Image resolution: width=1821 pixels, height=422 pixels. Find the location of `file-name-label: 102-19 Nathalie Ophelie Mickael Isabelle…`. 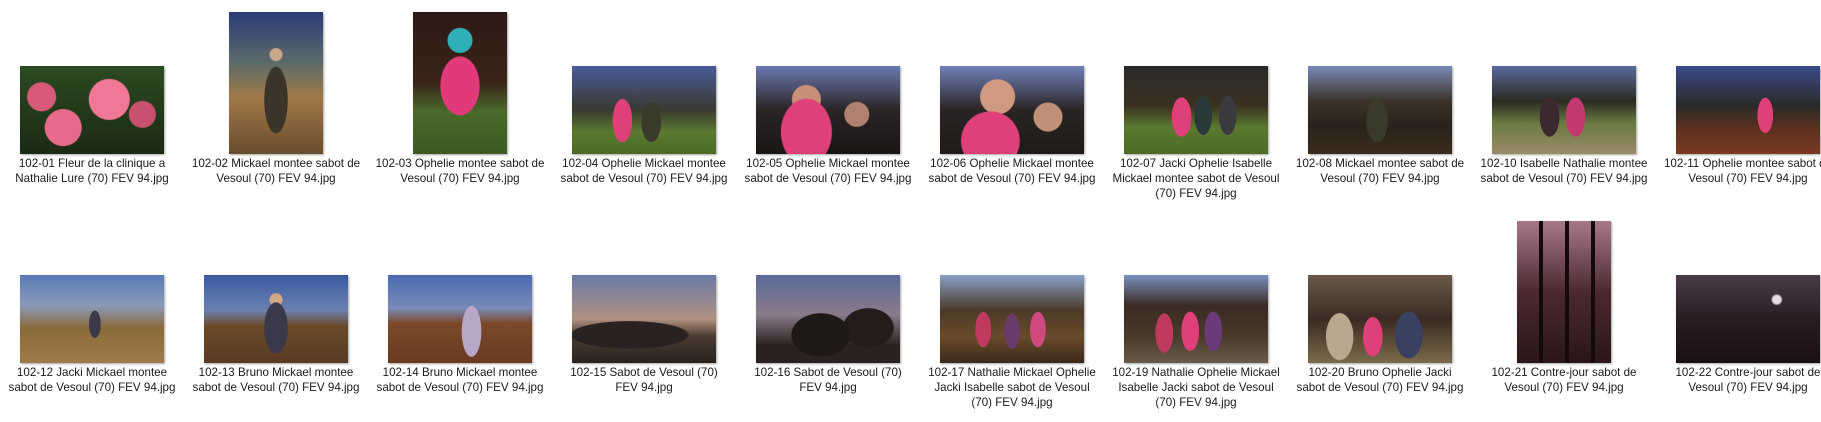

file-name-label: 102-19 Nathalie Ophelie Mickael Isabelle… is located at coordinates (1196, 387).